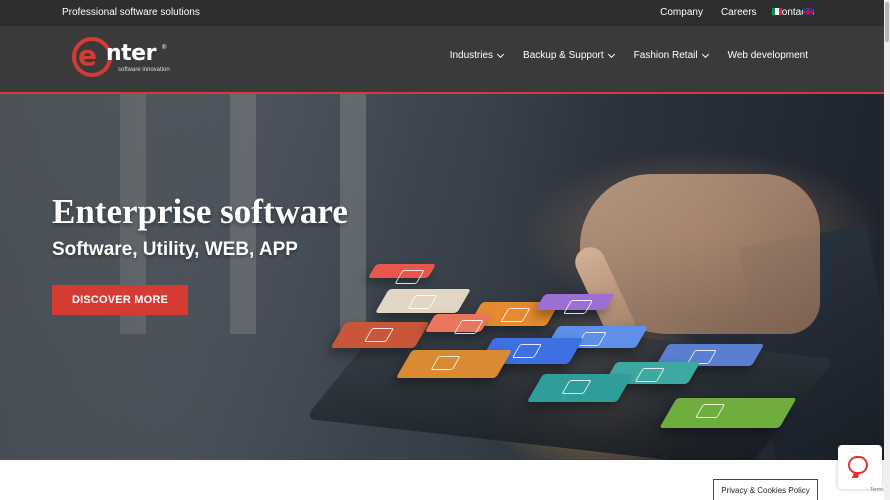 This screenshot has width=890, height=500. I want to click on logo-registered: ®, so click(164, 48).